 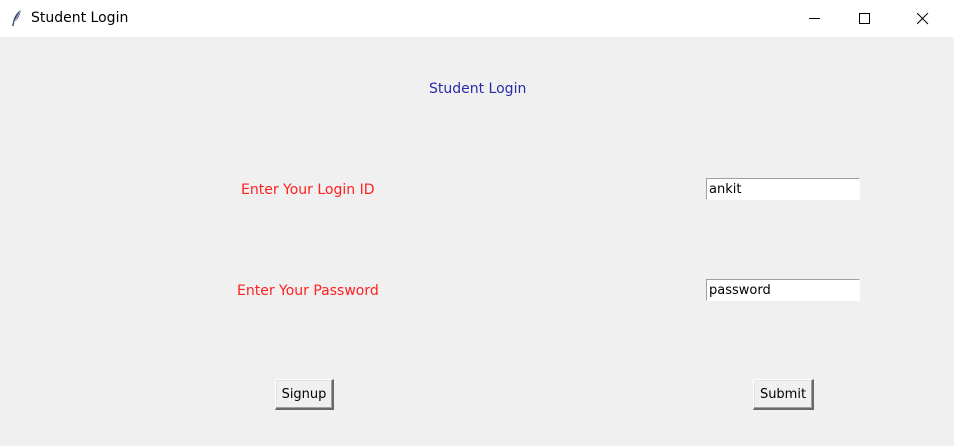 I want to click on form-heading: Student Login, so click(x=478, y=89).